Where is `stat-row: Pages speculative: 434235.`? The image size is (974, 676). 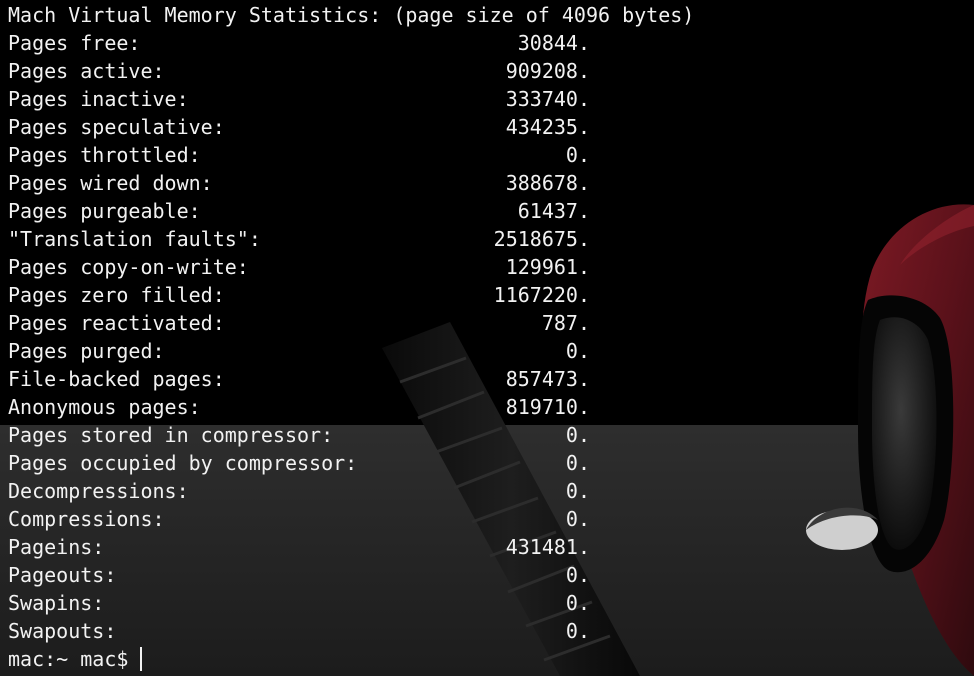
stat-row: Pages speculative: 434235. is located at coordinates (488, 127).